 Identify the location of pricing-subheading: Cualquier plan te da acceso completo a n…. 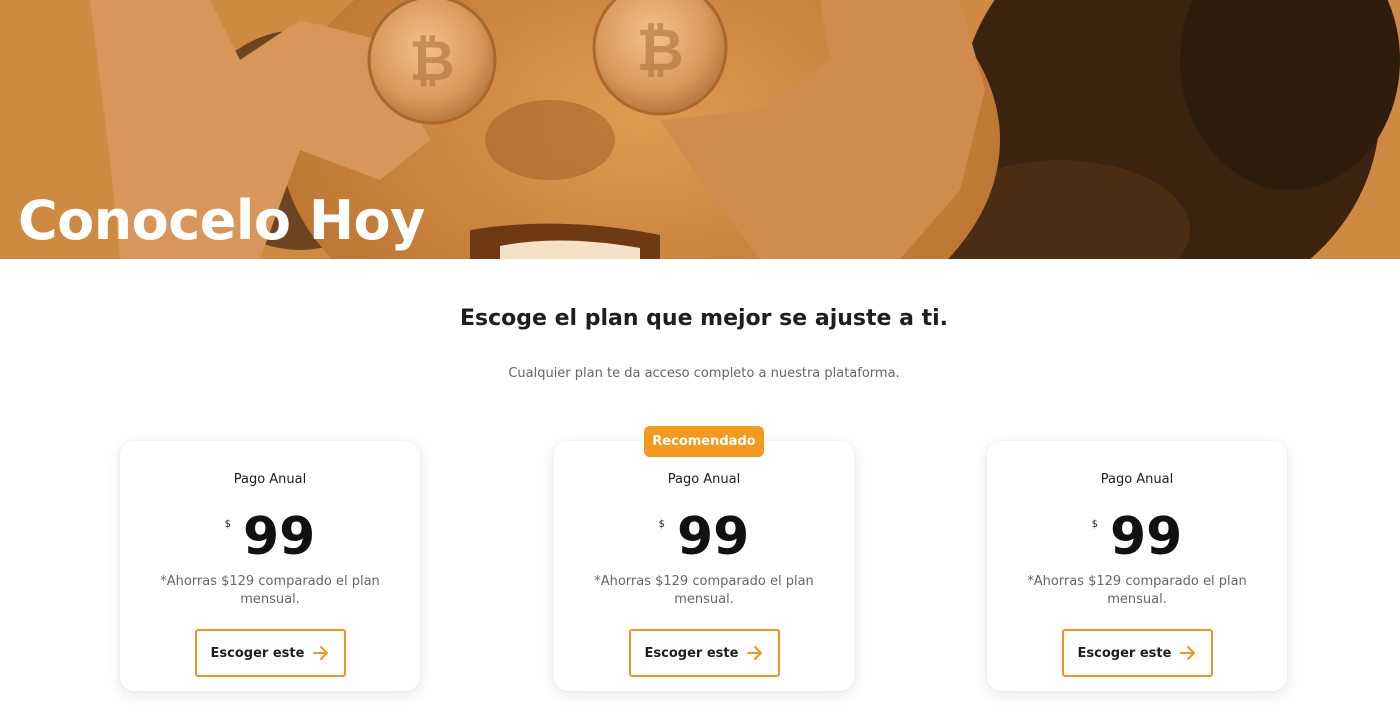
(704, 373).